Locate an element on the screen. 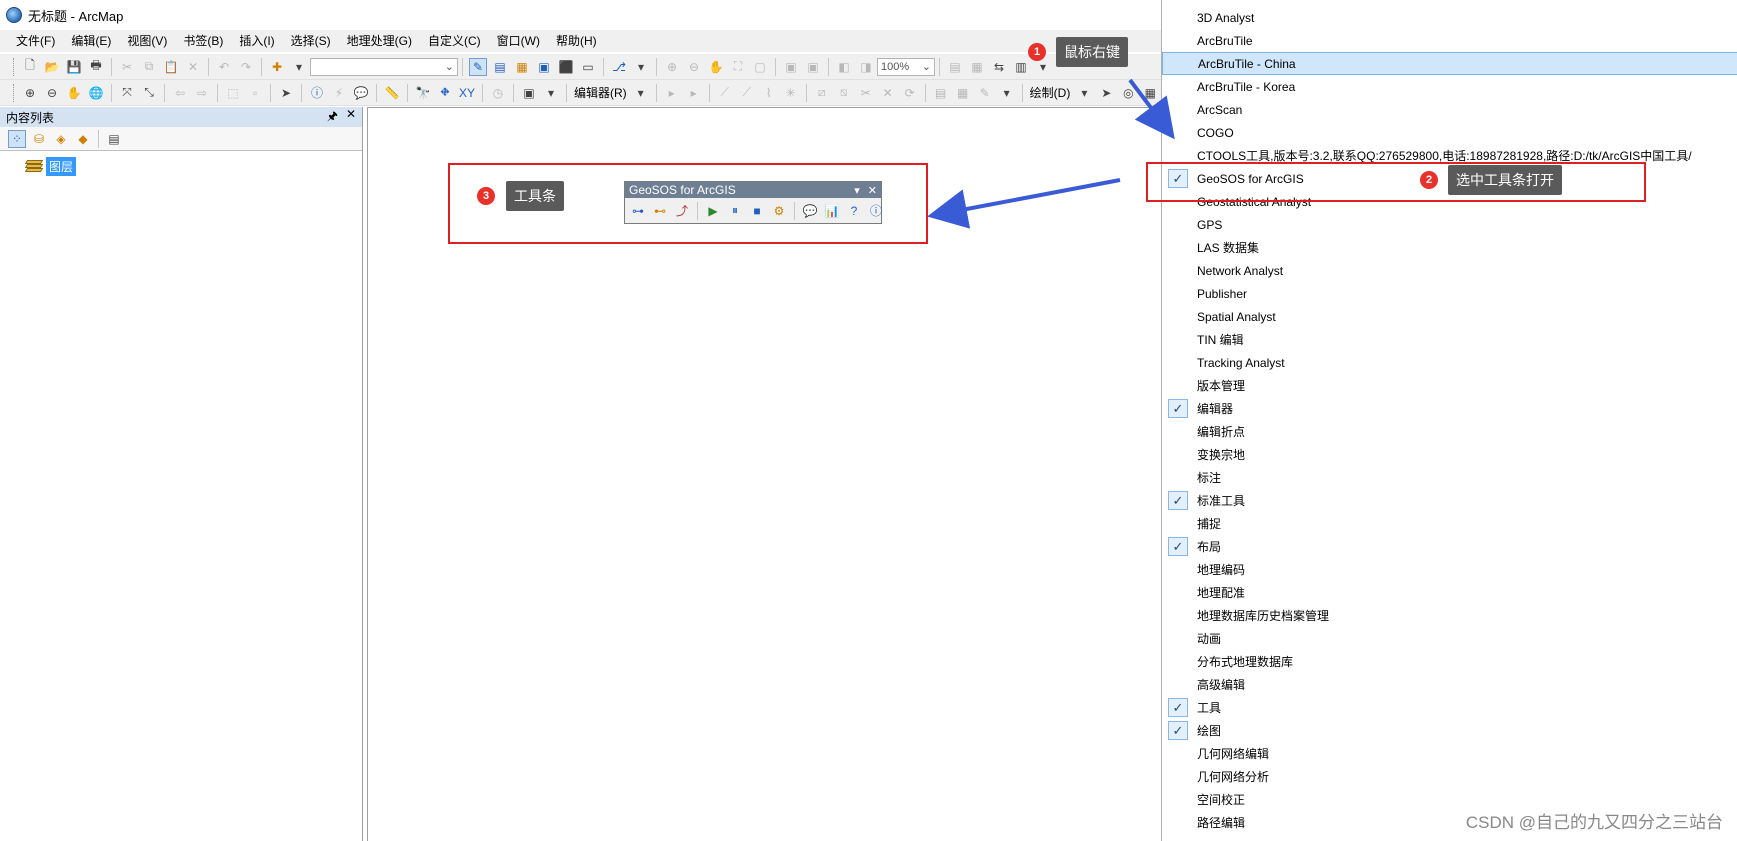 This screenshot has width=1737, height=841. undo-icon: ↶ is located at coordinates (224, 67).